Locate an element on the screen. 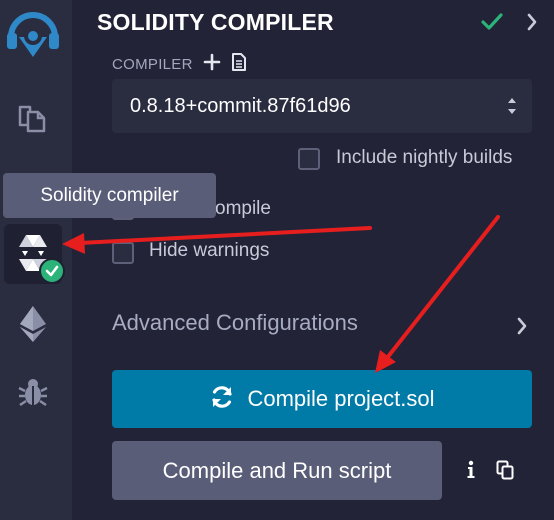 The width and height of the screenshot is (554, 520). compile-button: Compile project.sol is located at coordinates (322, 399).